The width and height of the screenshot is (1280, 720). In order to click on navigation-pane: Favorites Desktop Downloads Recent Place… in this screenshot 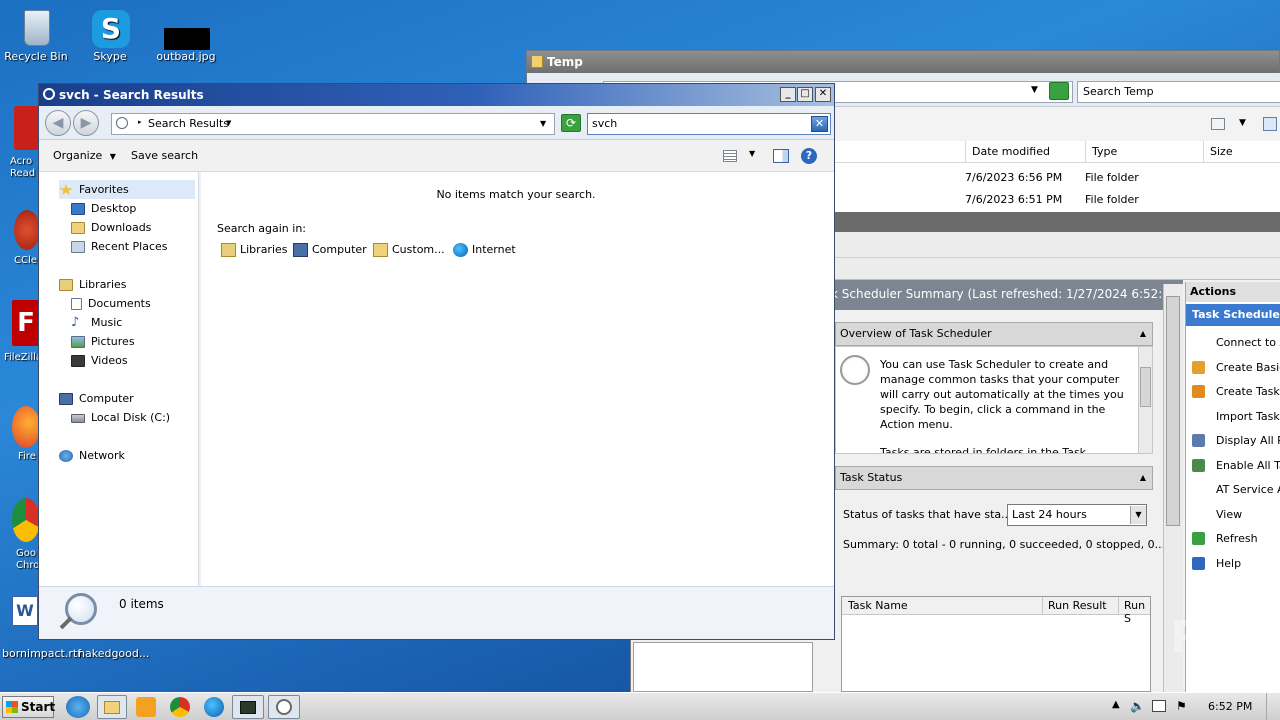, I will do `click(119, 379)`.